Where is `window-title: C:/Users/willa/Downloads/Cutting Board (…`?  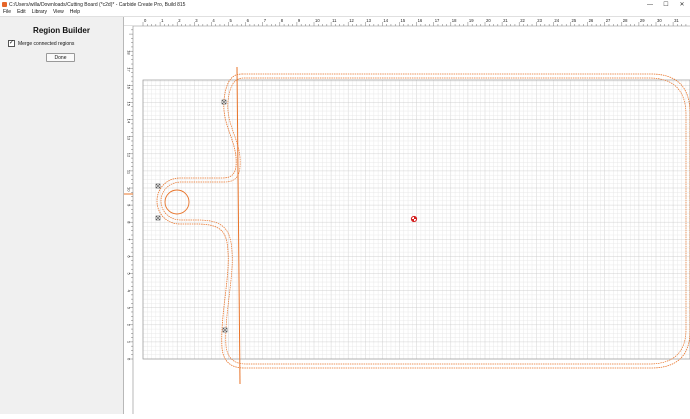 window-title: C:/Users/willa/Downloads/Cutting Board (… is located at coordinates (97, 4).